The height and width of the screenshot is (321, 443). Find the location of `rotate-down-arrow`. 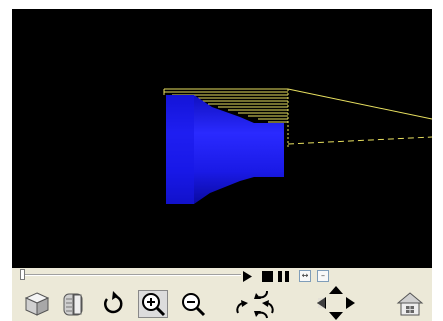

rotate-down-arrow is located at coordinates (263, 315).